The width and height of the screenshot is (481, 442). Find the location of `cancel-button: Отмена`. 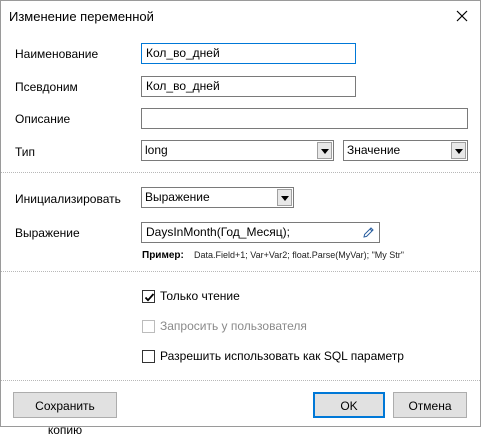

cancel-button: Отмена is located at coordinates (430, 405).